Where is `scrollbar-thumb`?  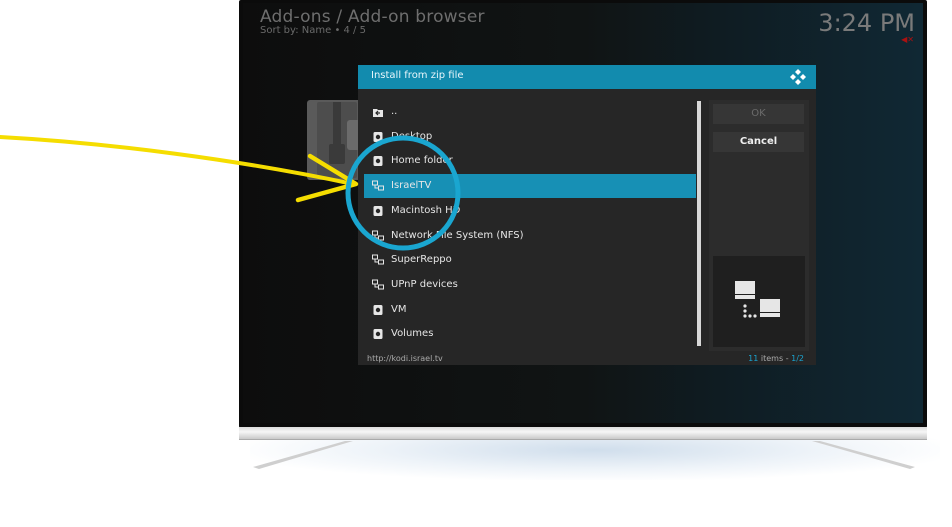
scrollbar-thumb is located at coordinates (699, 223).